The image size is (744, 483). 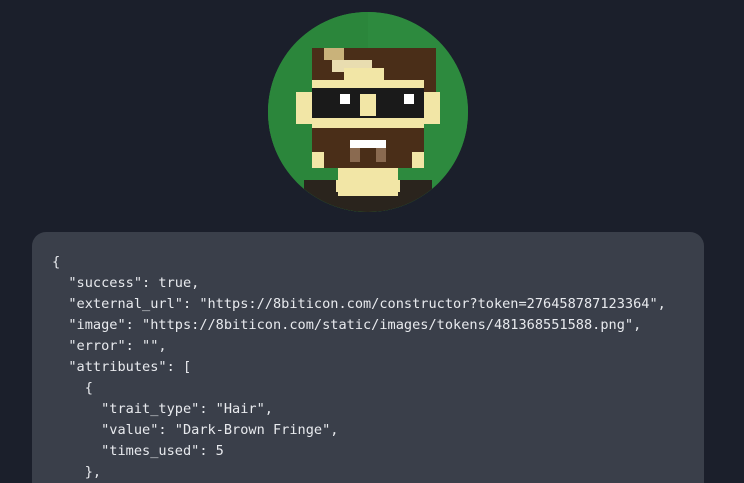 I want to click on code-line: "times_used": 5, so click(x=138, y=451).